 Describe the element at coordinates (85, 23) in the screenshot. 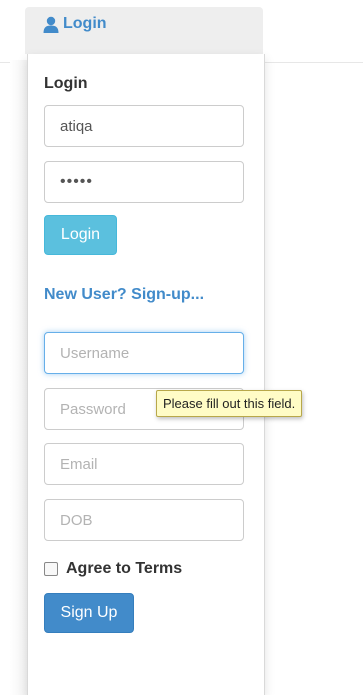

I see `nav-login-label: Login` at that location.